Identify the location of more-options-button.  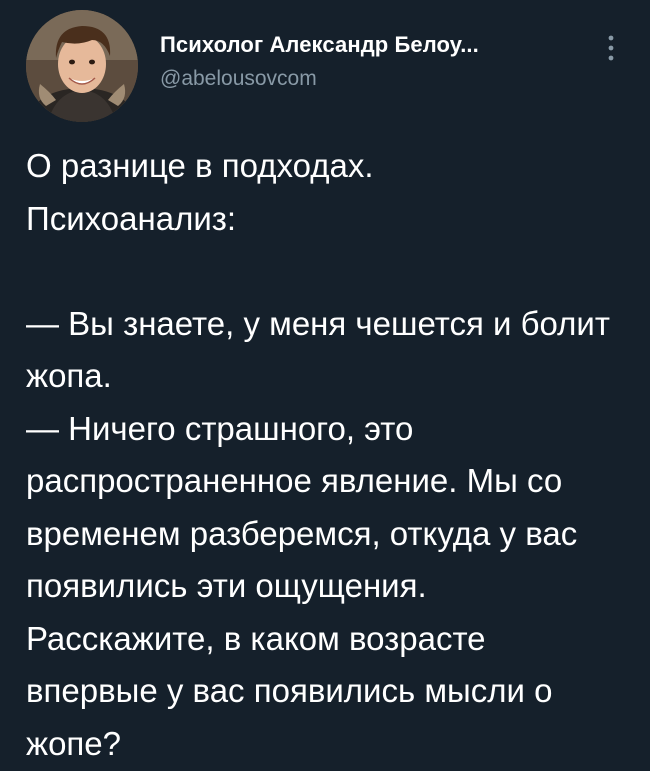
(611, 48).